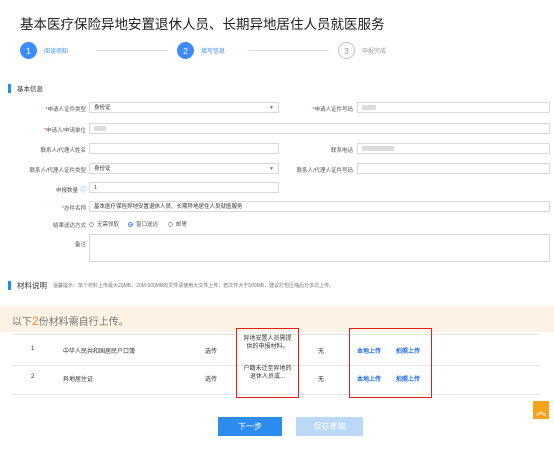 The image size is (554, 450). I want to click on contact-name-label: 联系人/代理人姓名, so click(63, 151).